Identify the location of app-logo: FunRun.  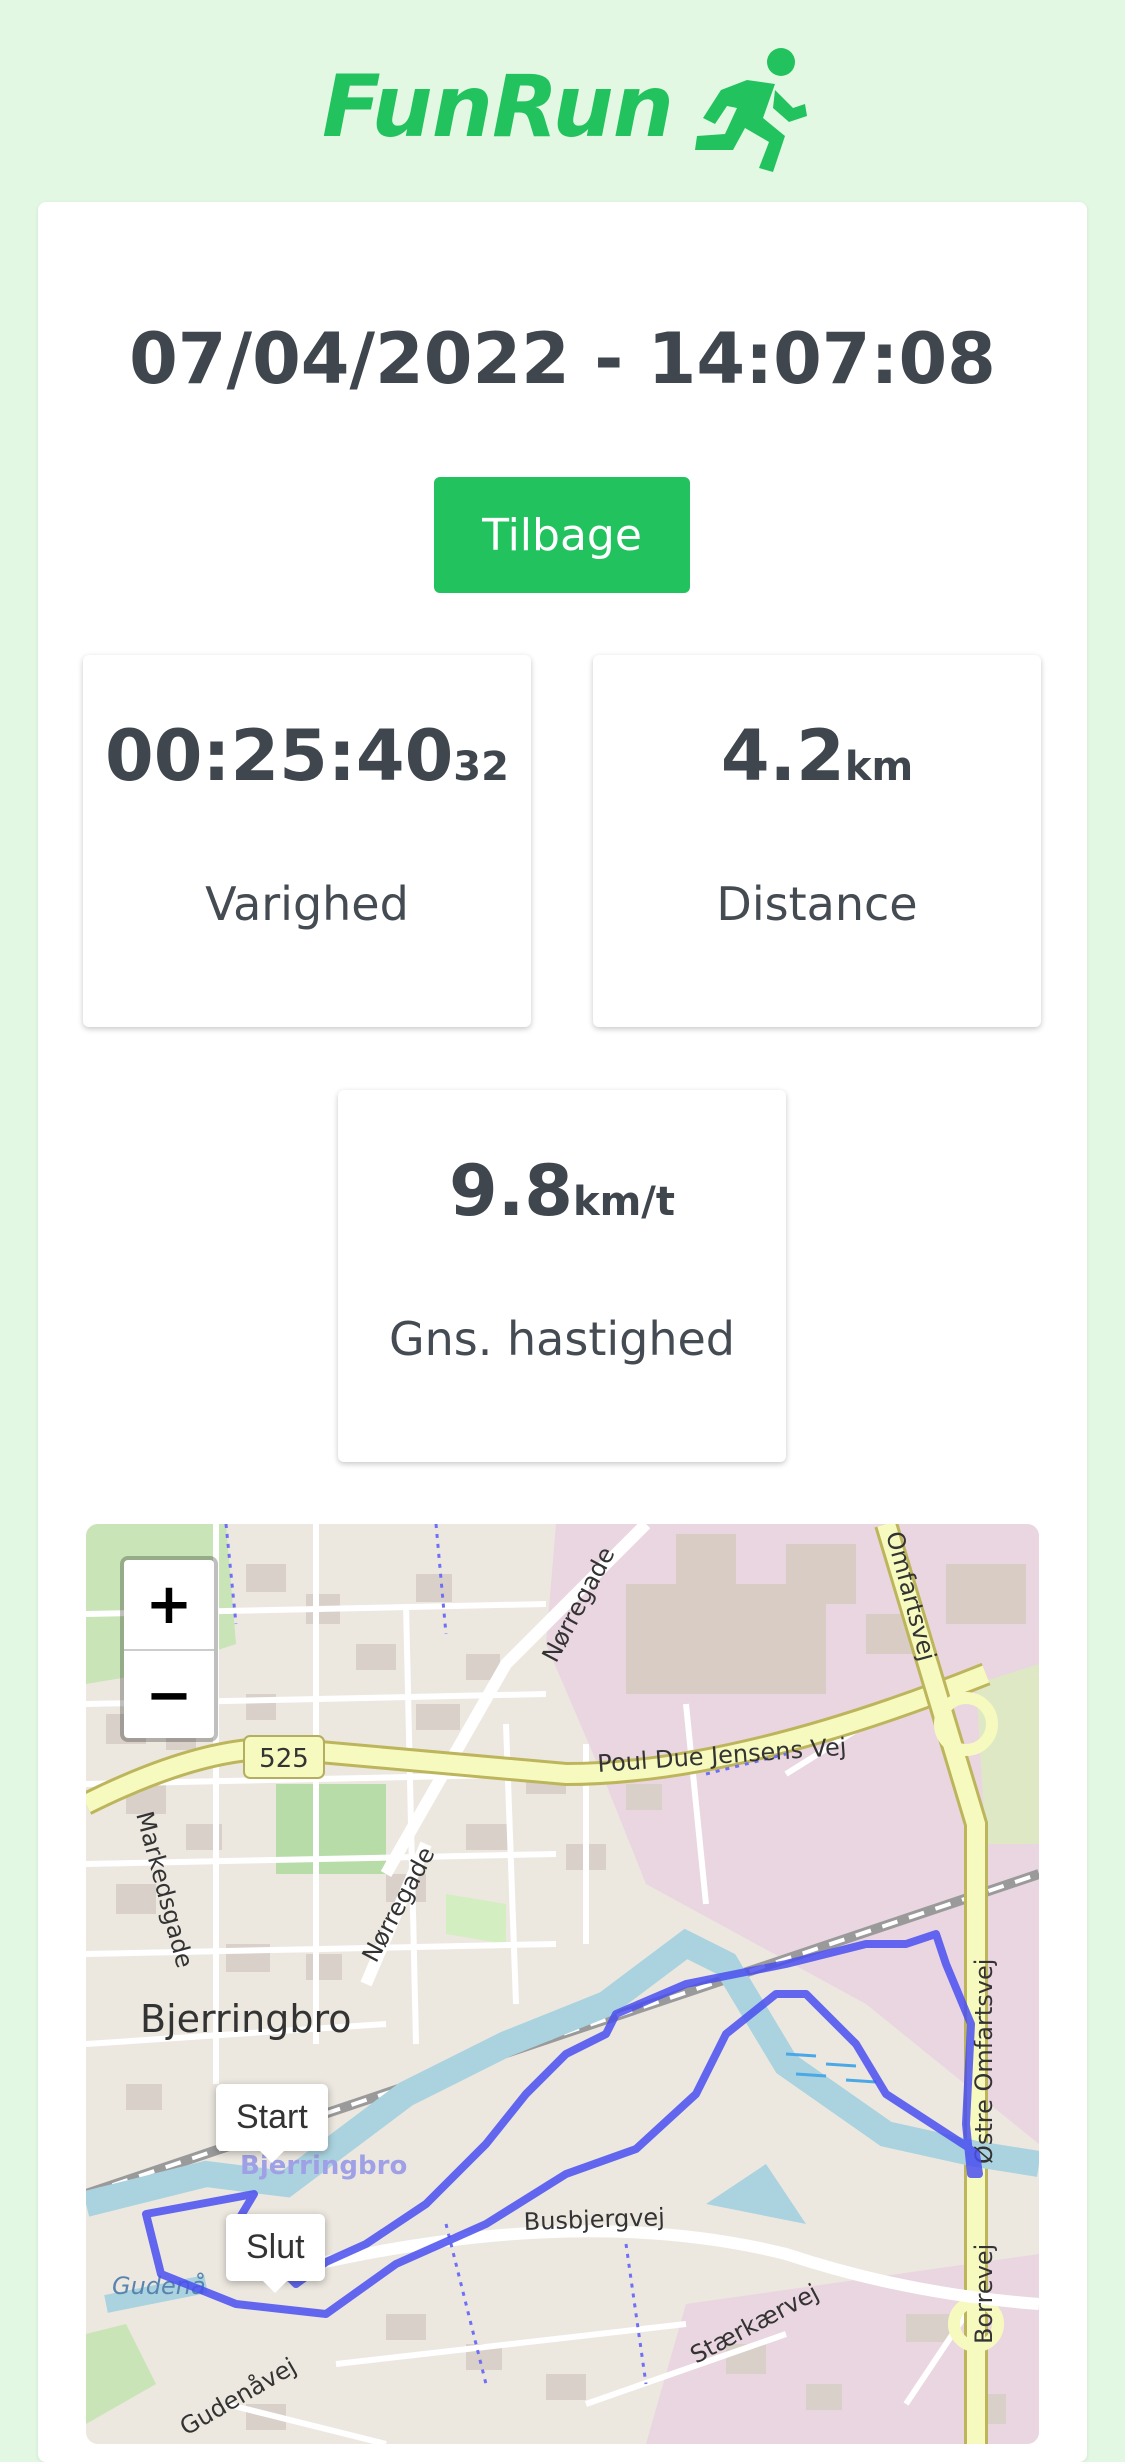
(564, 107).